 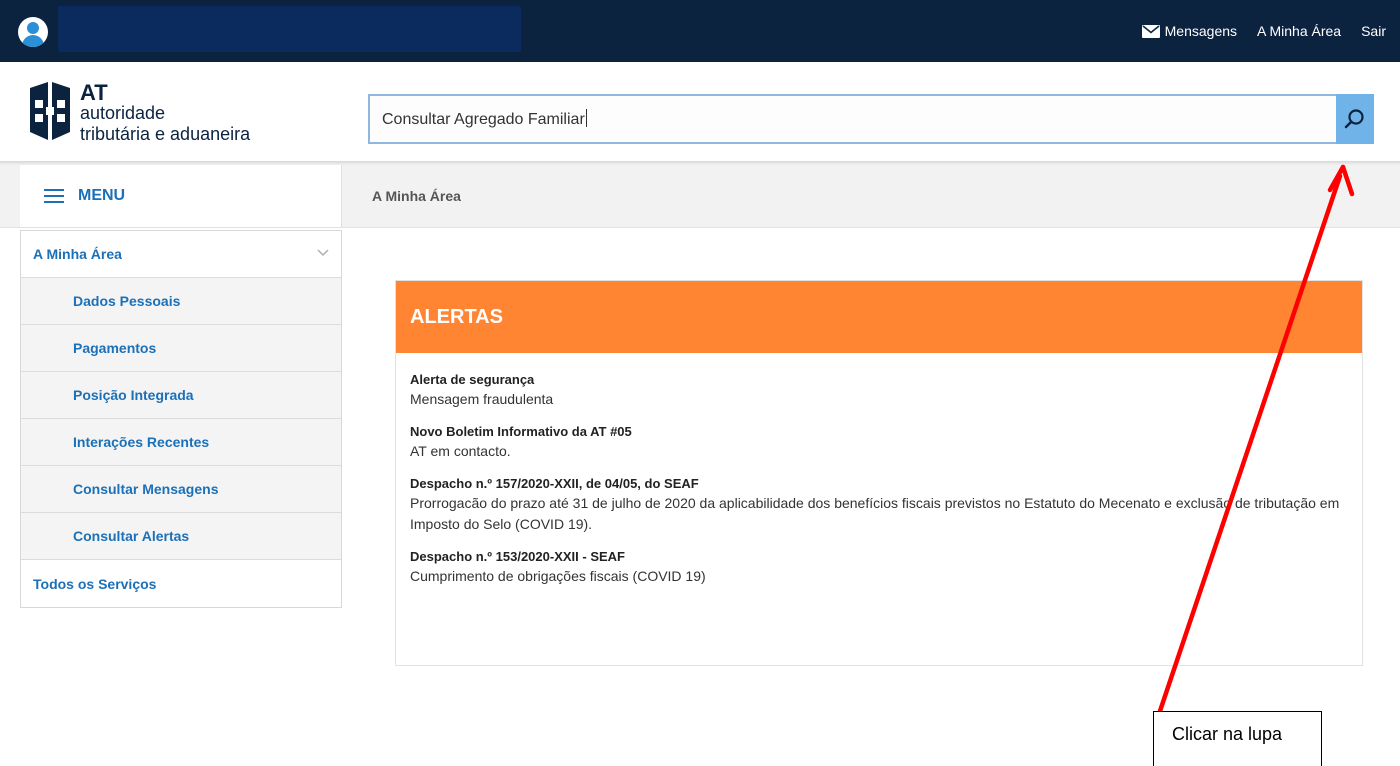 What do you see at coordinates (456, 316) in the screenshot?
I see `alerts-title: ALERTAS` at bounding box center [456, 316].